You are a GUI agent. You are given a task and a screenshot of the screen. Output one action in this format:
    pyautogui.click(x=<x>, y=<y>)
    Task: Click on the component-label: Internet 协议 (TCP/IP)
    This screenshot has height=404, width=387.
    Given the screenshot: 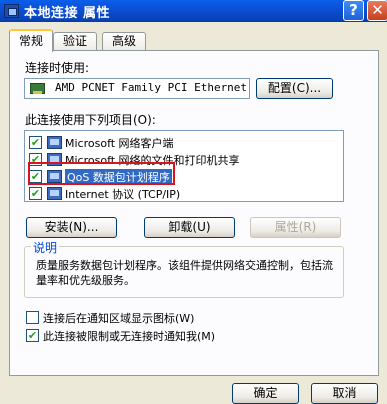 What is the action you would take?
    pyautogui.click(x=123, y=194)
    